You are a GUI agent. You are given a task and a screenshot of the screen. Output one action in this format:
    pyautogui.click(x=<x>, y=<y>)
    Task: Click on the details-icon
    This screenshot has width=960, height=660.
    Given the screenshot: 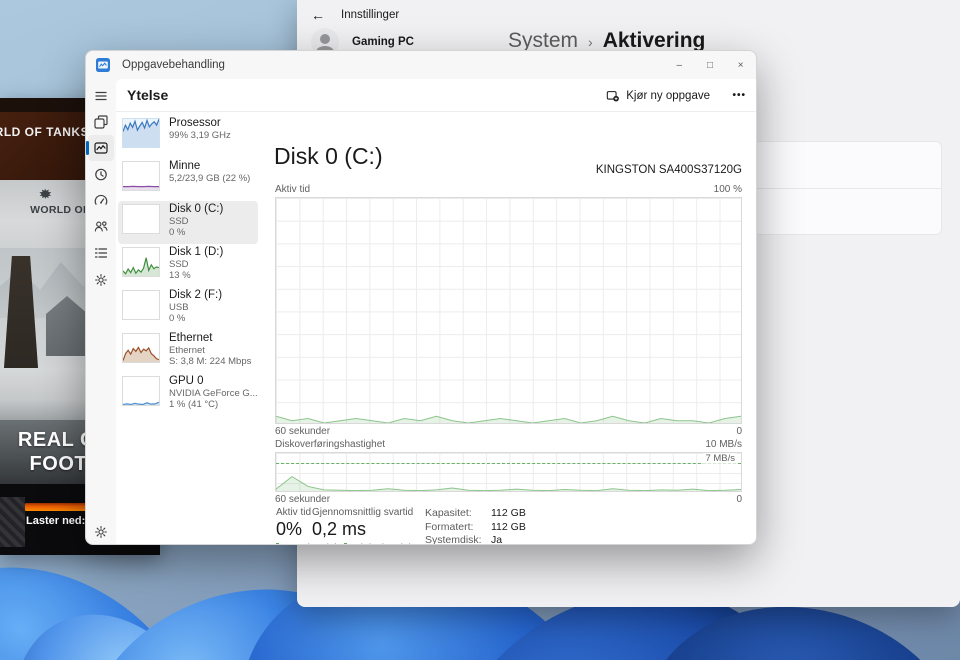 What is the action you would take?
    pyautogui.click(x=101, y=253)
    